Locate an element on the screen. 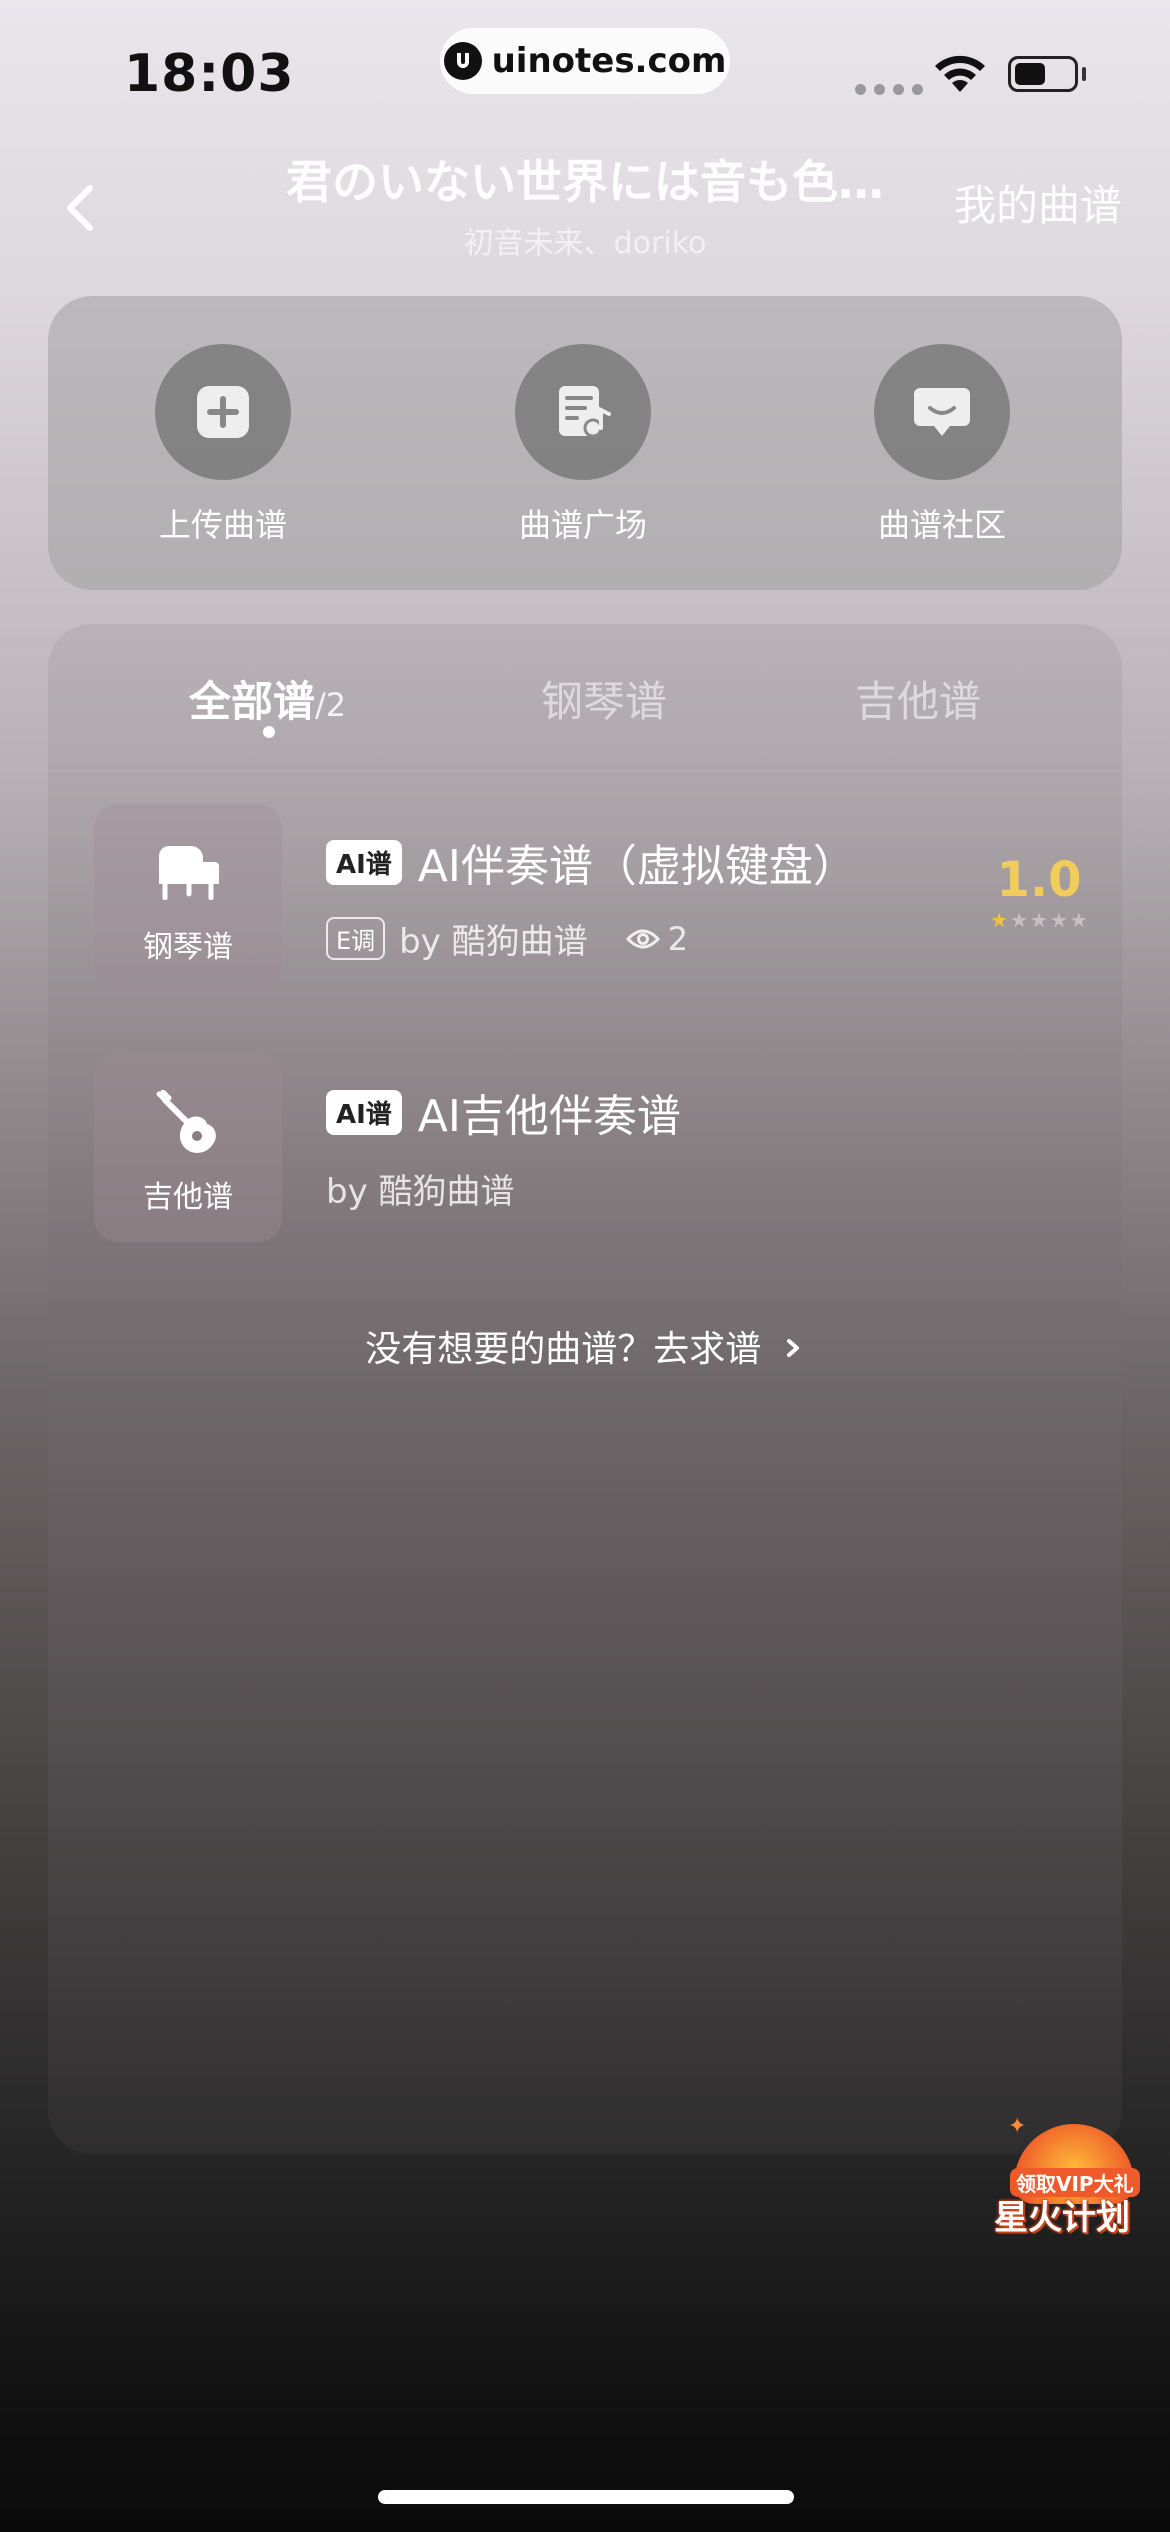 Image resolution: width=1170 pixels, height=2532 pixels. score-title: AI伴奏谱（虚拟键盘） is located at coordinates (637, 866).